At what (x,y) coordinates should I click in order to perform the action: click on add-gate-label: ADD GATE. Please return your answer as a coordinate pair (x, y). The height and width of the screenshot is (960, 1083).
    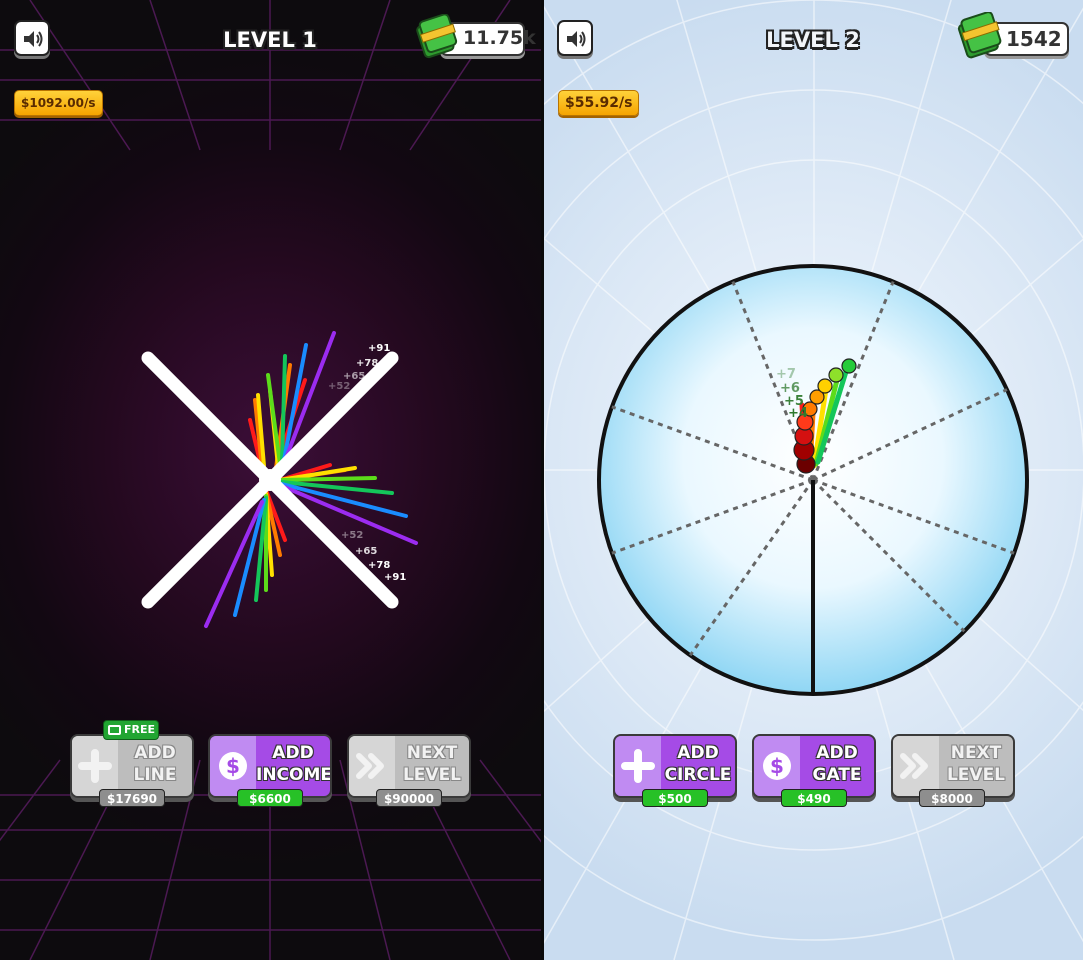
    Looking at the image, I should click on (837, 764).